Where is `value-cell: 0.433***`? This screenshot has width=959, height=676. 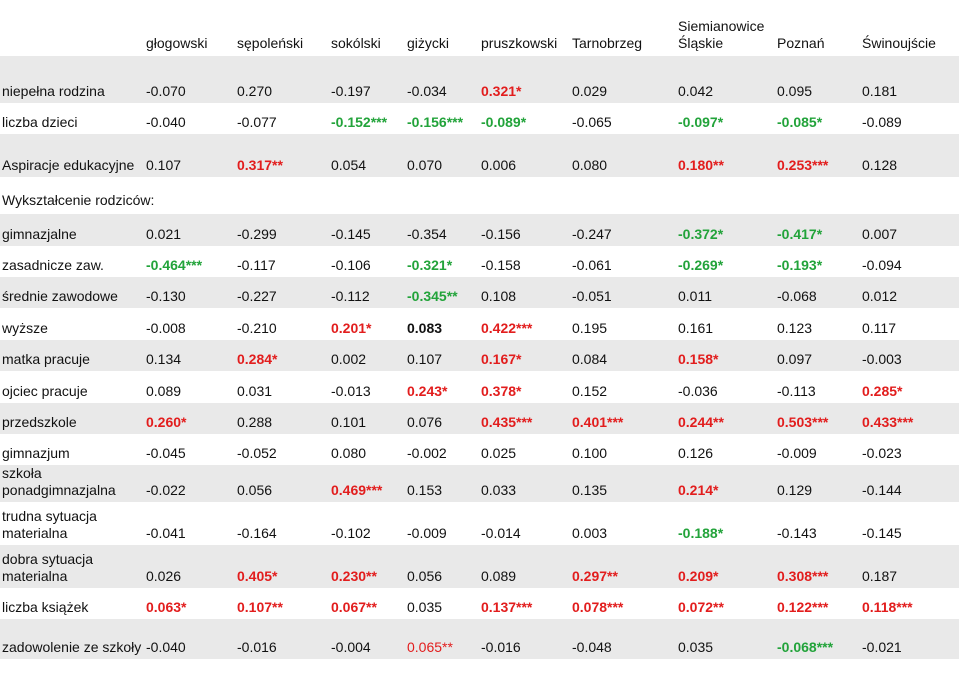
value-cell: 0.433*** is located at coordinates (888, 422).